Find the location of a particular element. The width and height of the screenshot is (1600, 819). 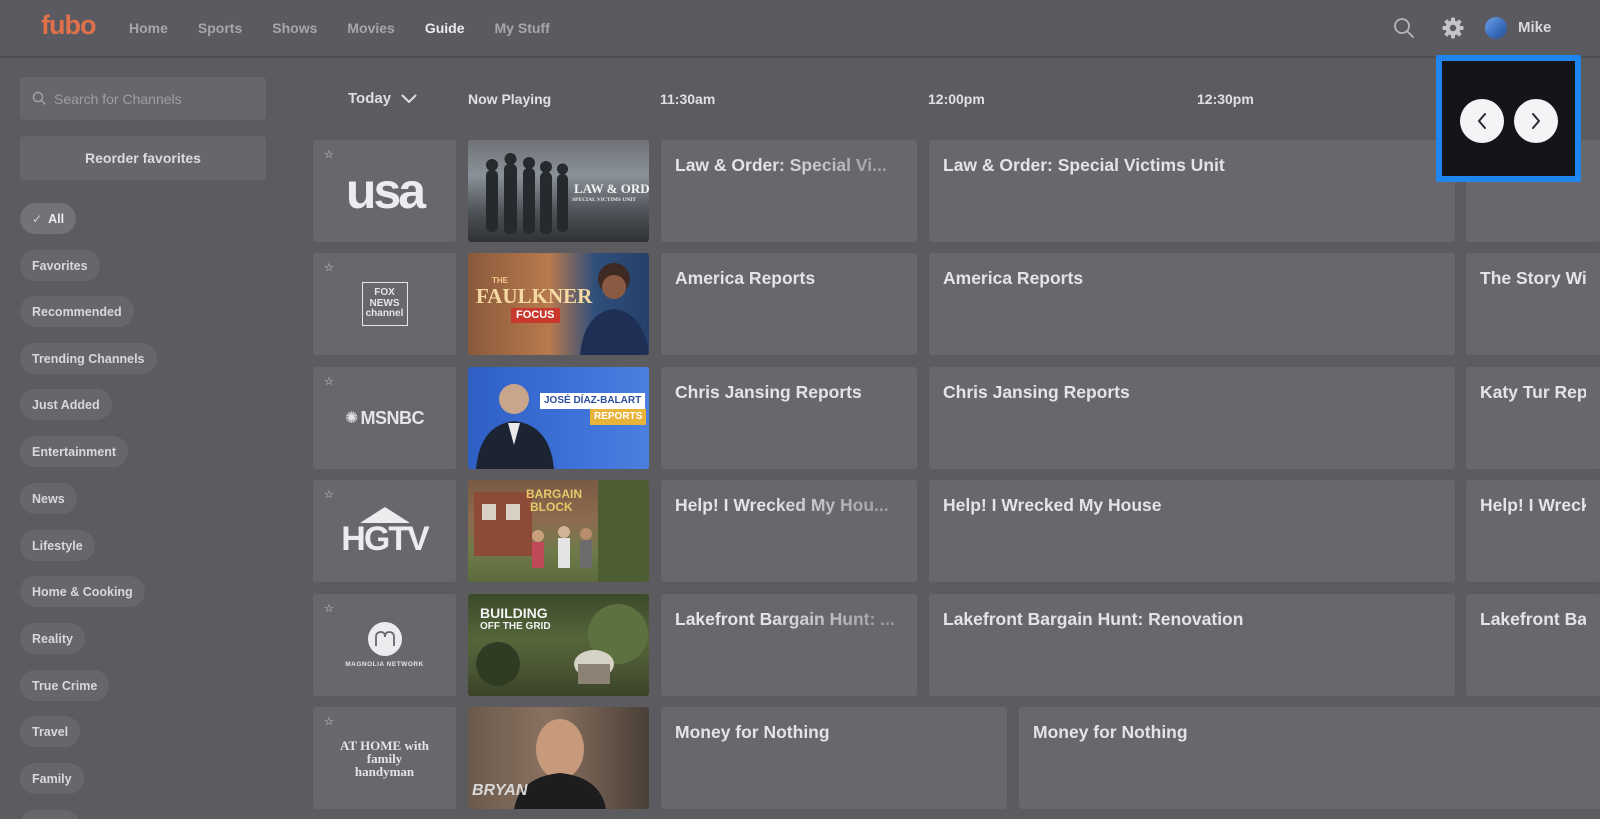

thumbnail-title: BARGAIN is located at coordinates (554, 494).